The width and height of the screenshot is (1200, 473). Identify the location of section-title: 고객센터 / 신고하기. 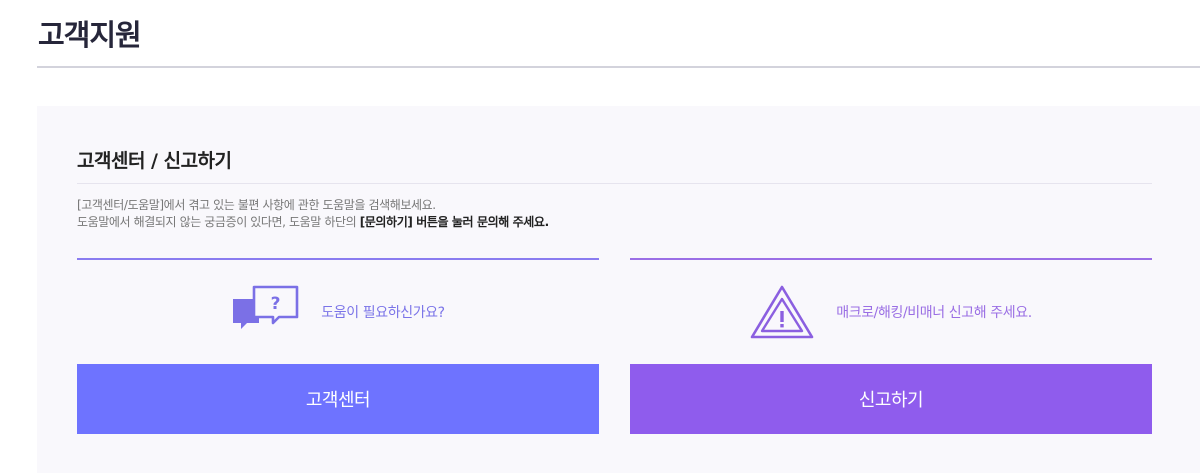
(154, 161).